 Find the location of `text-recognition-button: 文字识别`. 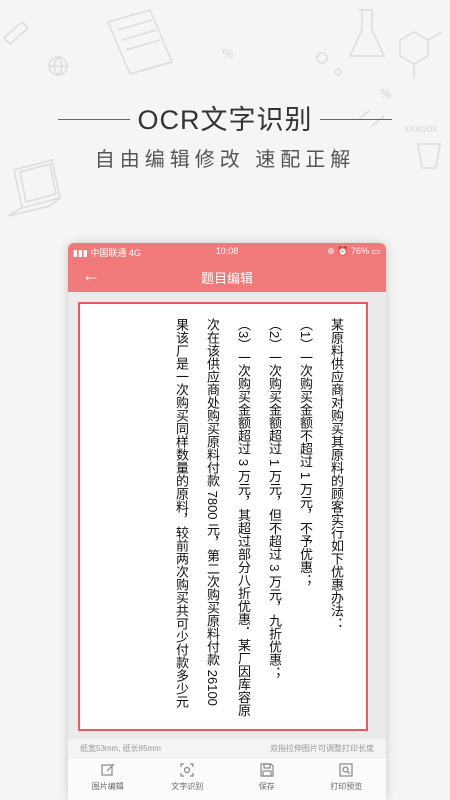

text-recognition-button: 文字识别 is located at coordinates (188, 779).